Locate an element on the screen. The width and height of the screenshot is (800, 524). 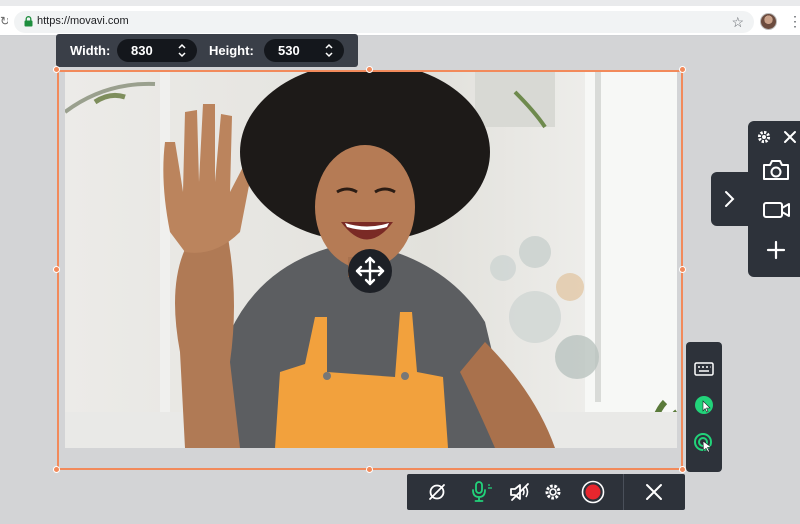
chevron-right-icon is located at coordinates (730, 199).